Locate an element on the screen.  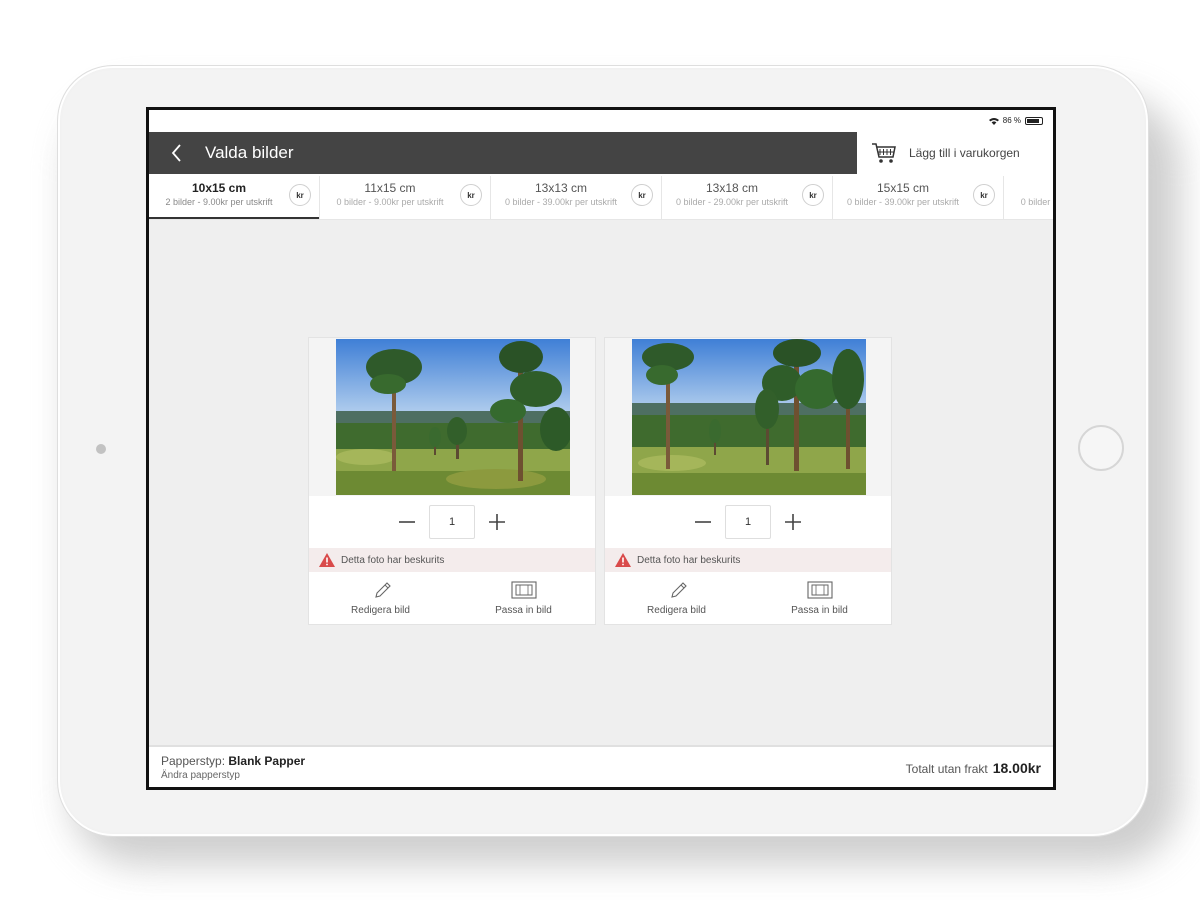
add-to-cart-label: Lägg till i varukorgen is located at coordinates (964, 153).